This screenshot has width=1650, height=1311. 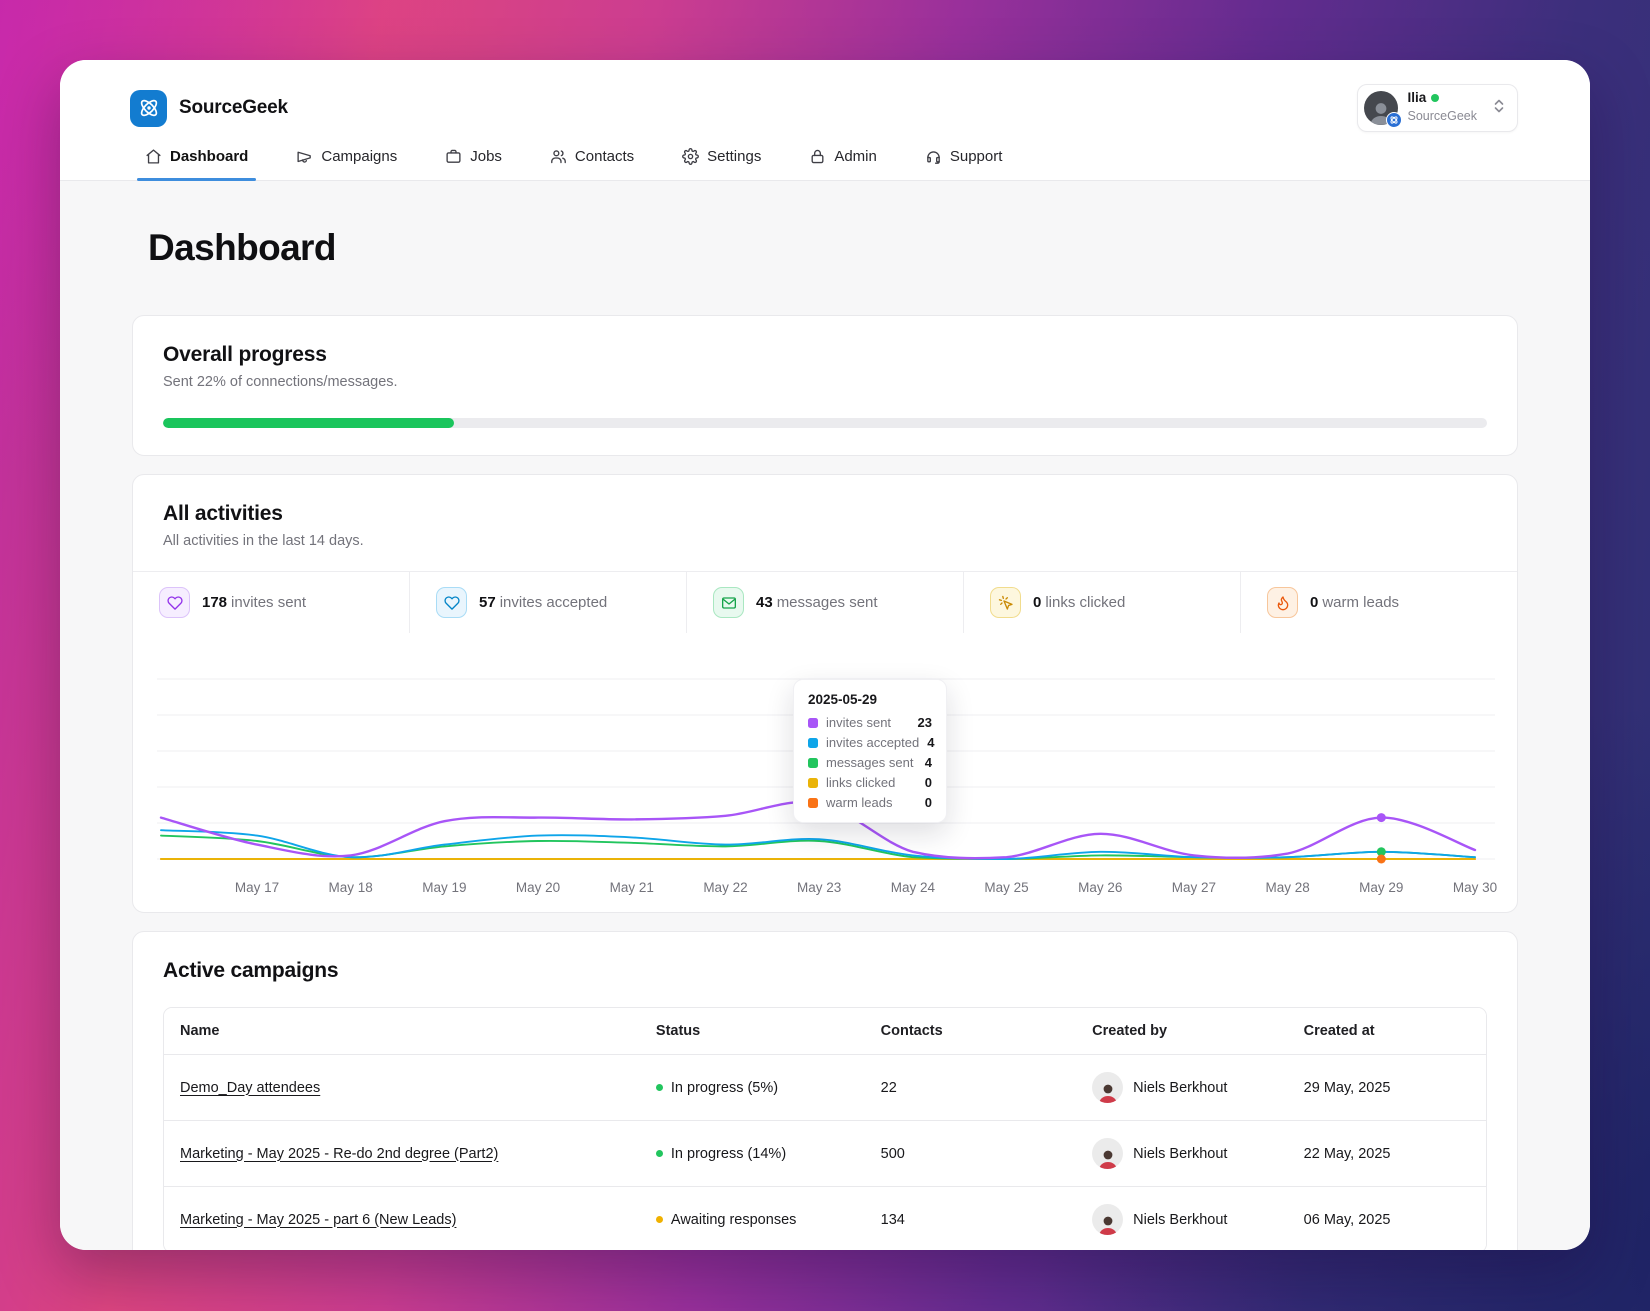 I want to click on x-axis-label: May 23, so click(x=819, y=887).